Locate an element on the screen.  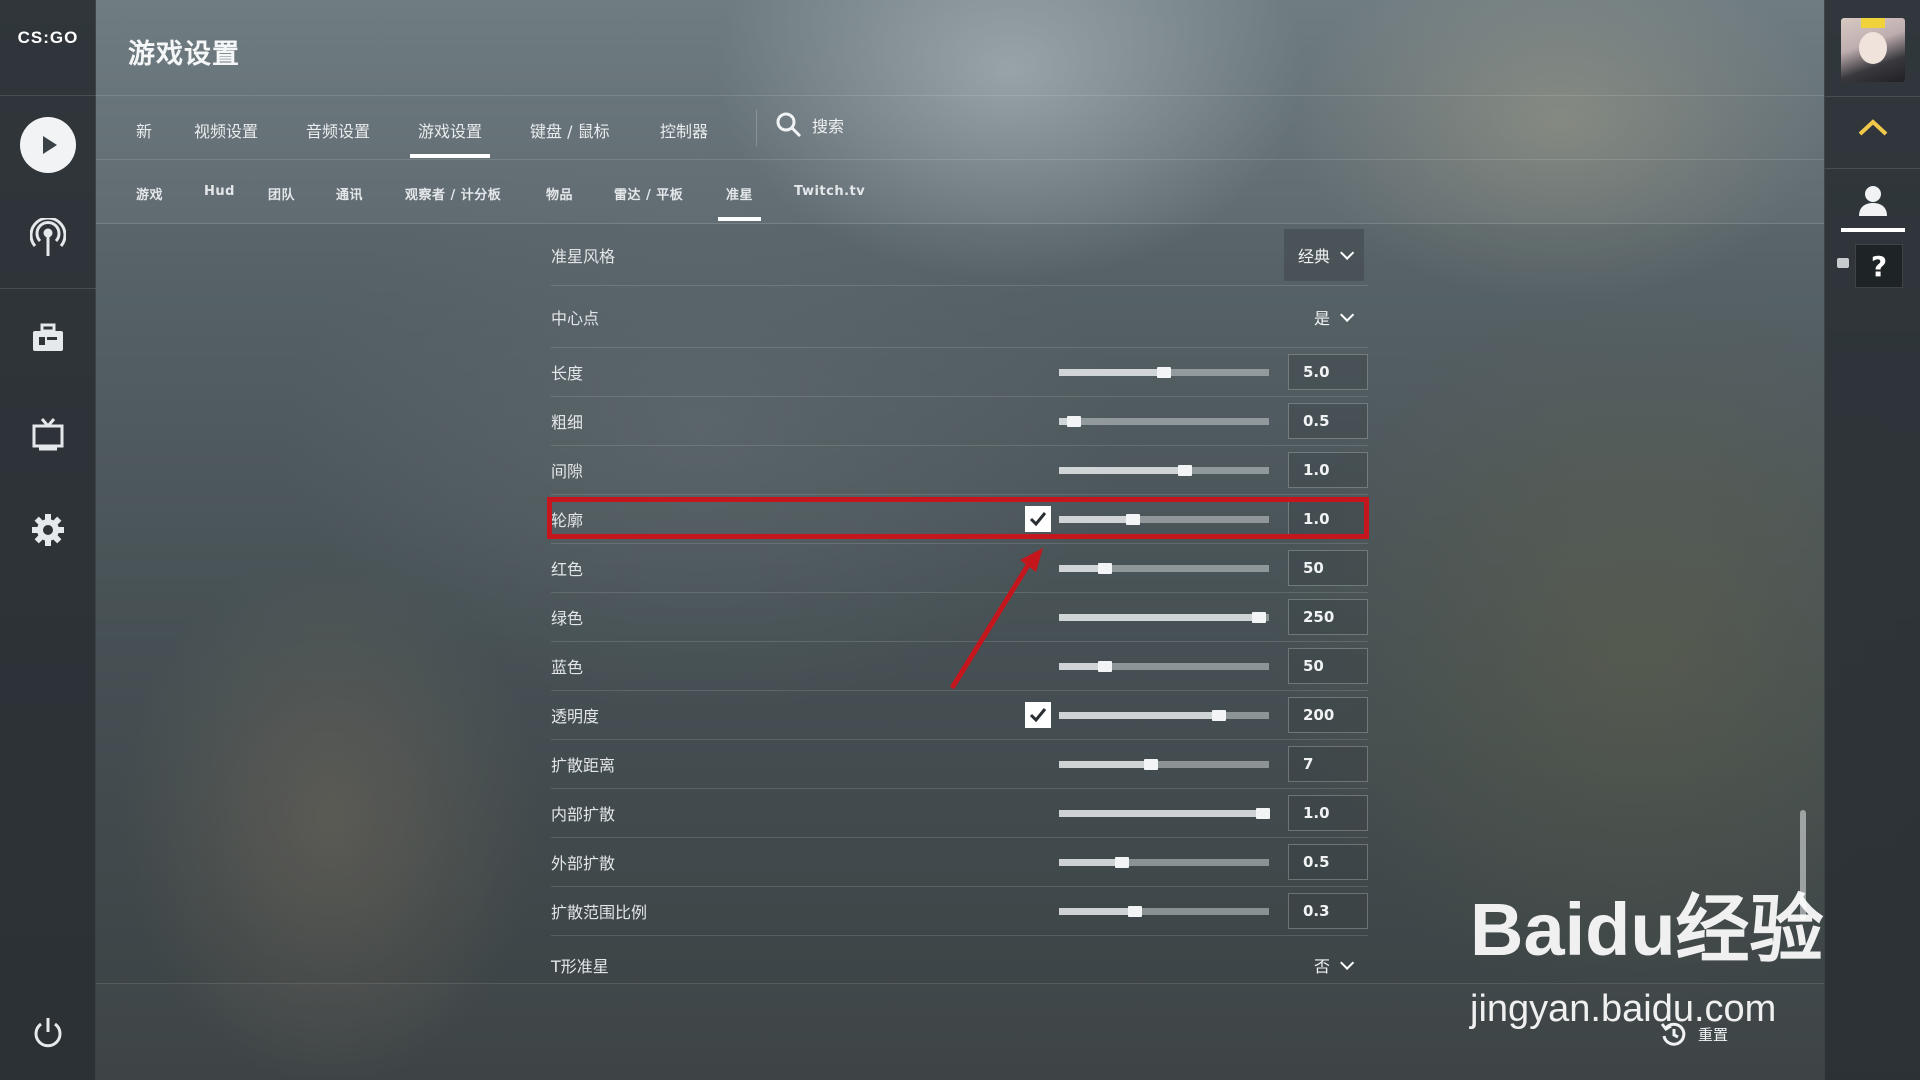
setting-label: 绿色 is located at coordinates (567, 618).